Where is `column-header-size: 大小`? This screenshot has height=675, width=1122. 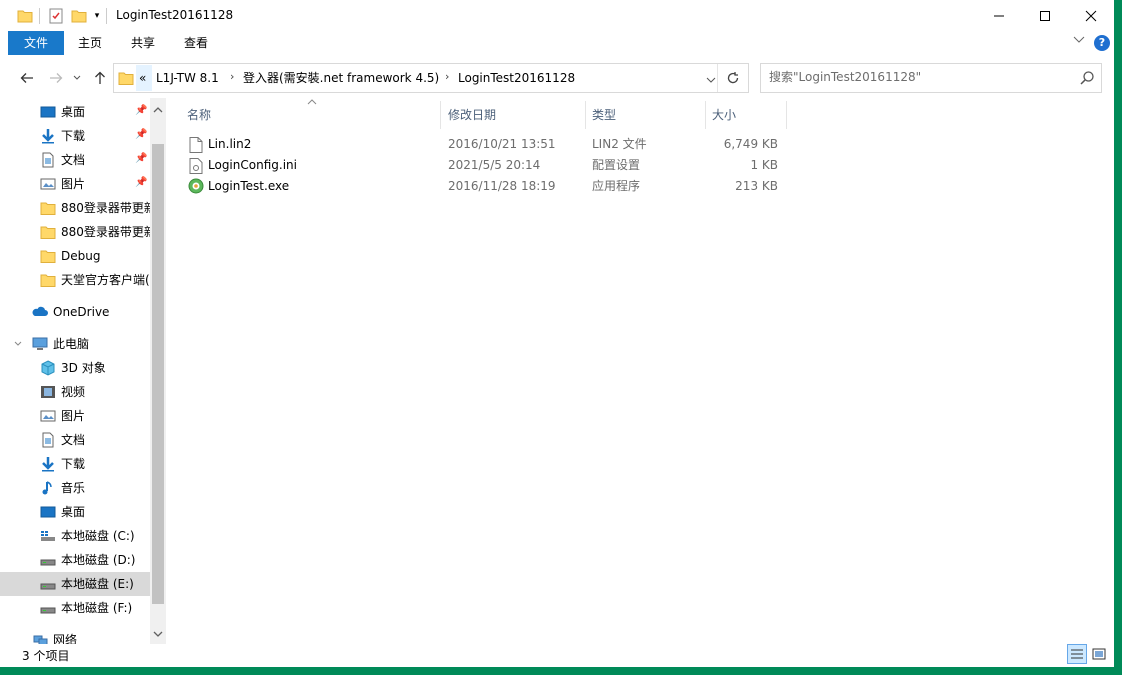
column-header-size: 大小 is located at coordinates (747, 115).